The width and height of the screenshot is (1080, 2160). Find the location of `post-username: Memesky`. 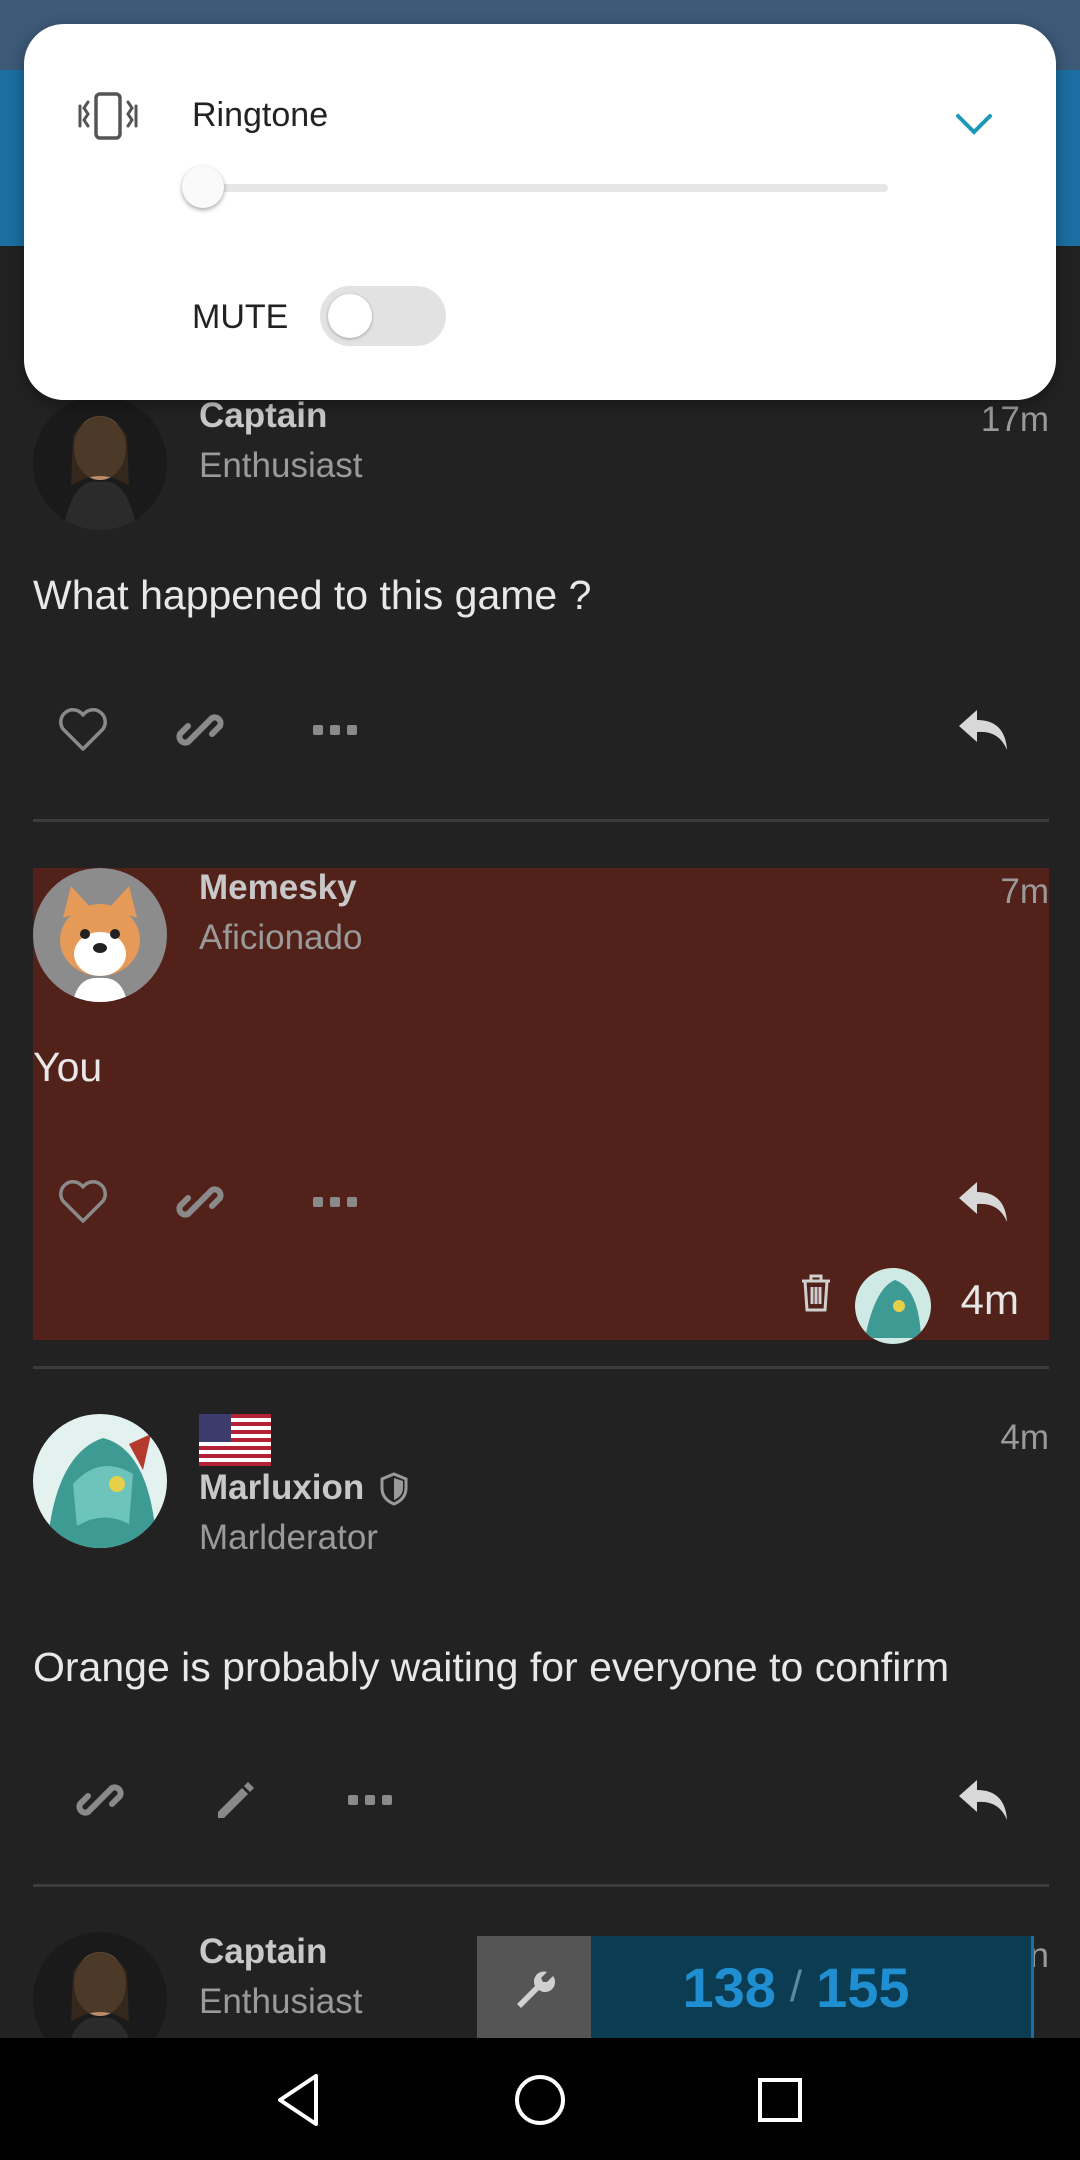

post-username: Memesky is located at coordinates (278, 888).